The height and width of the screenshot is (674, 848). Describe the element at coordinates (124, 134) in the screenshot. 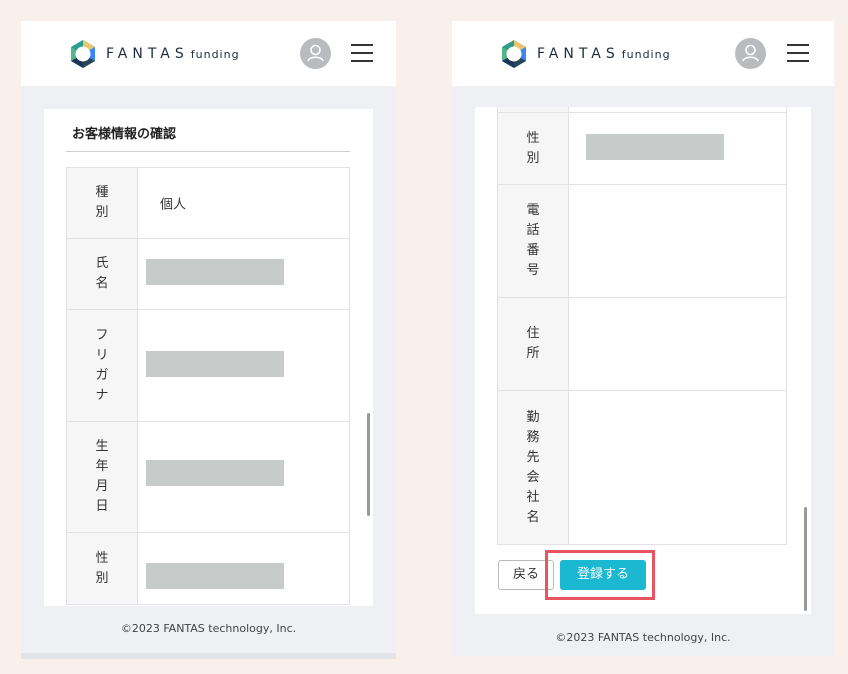

I see `section-title: お客様情報の確認` at that location.